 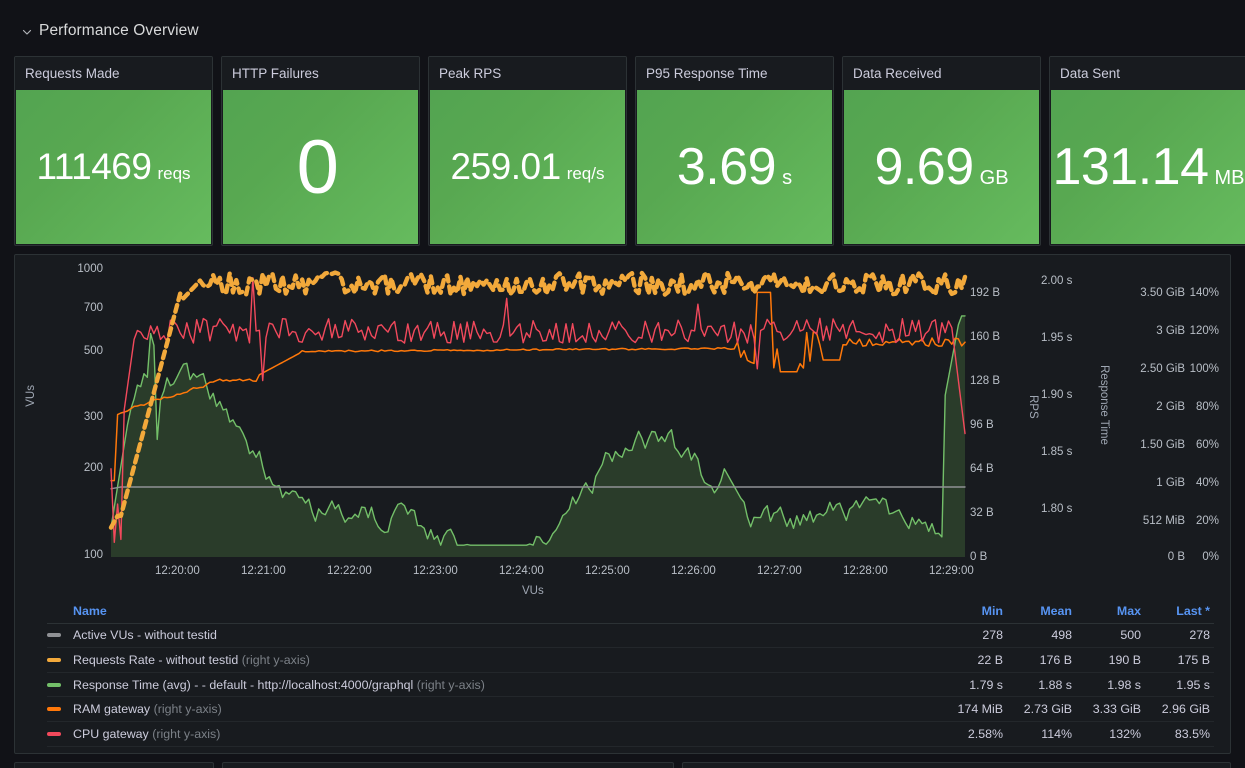 What do you see at coordinates (787, 178) in the screenshot?
I see `stat-unit: s` at bounding box center [787, 178].